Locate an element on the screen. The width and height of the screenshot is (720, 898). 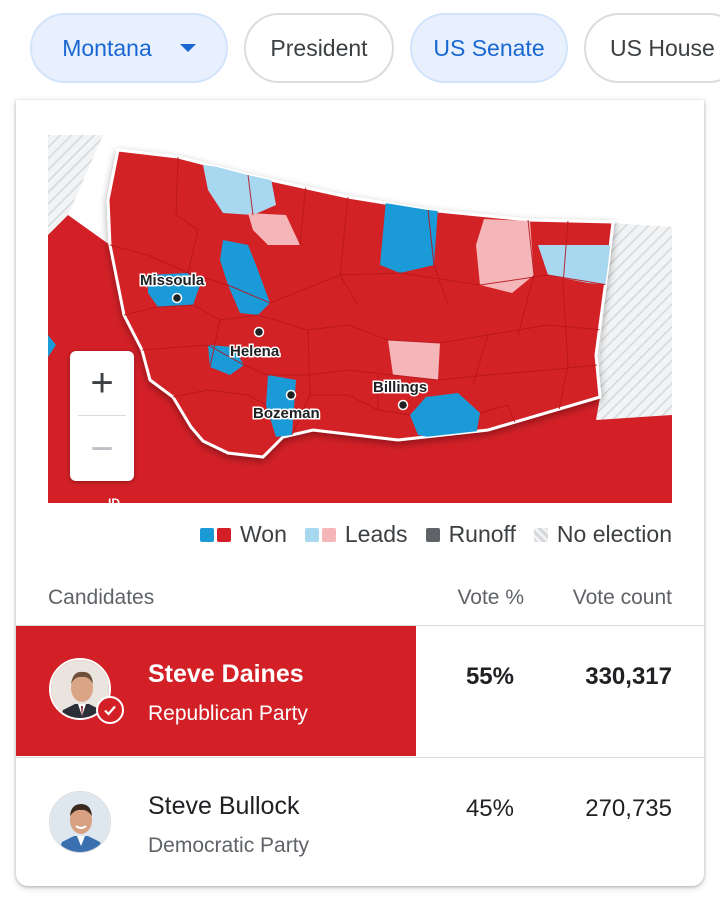
winner-check-icon is located at coordinates (110, 710).